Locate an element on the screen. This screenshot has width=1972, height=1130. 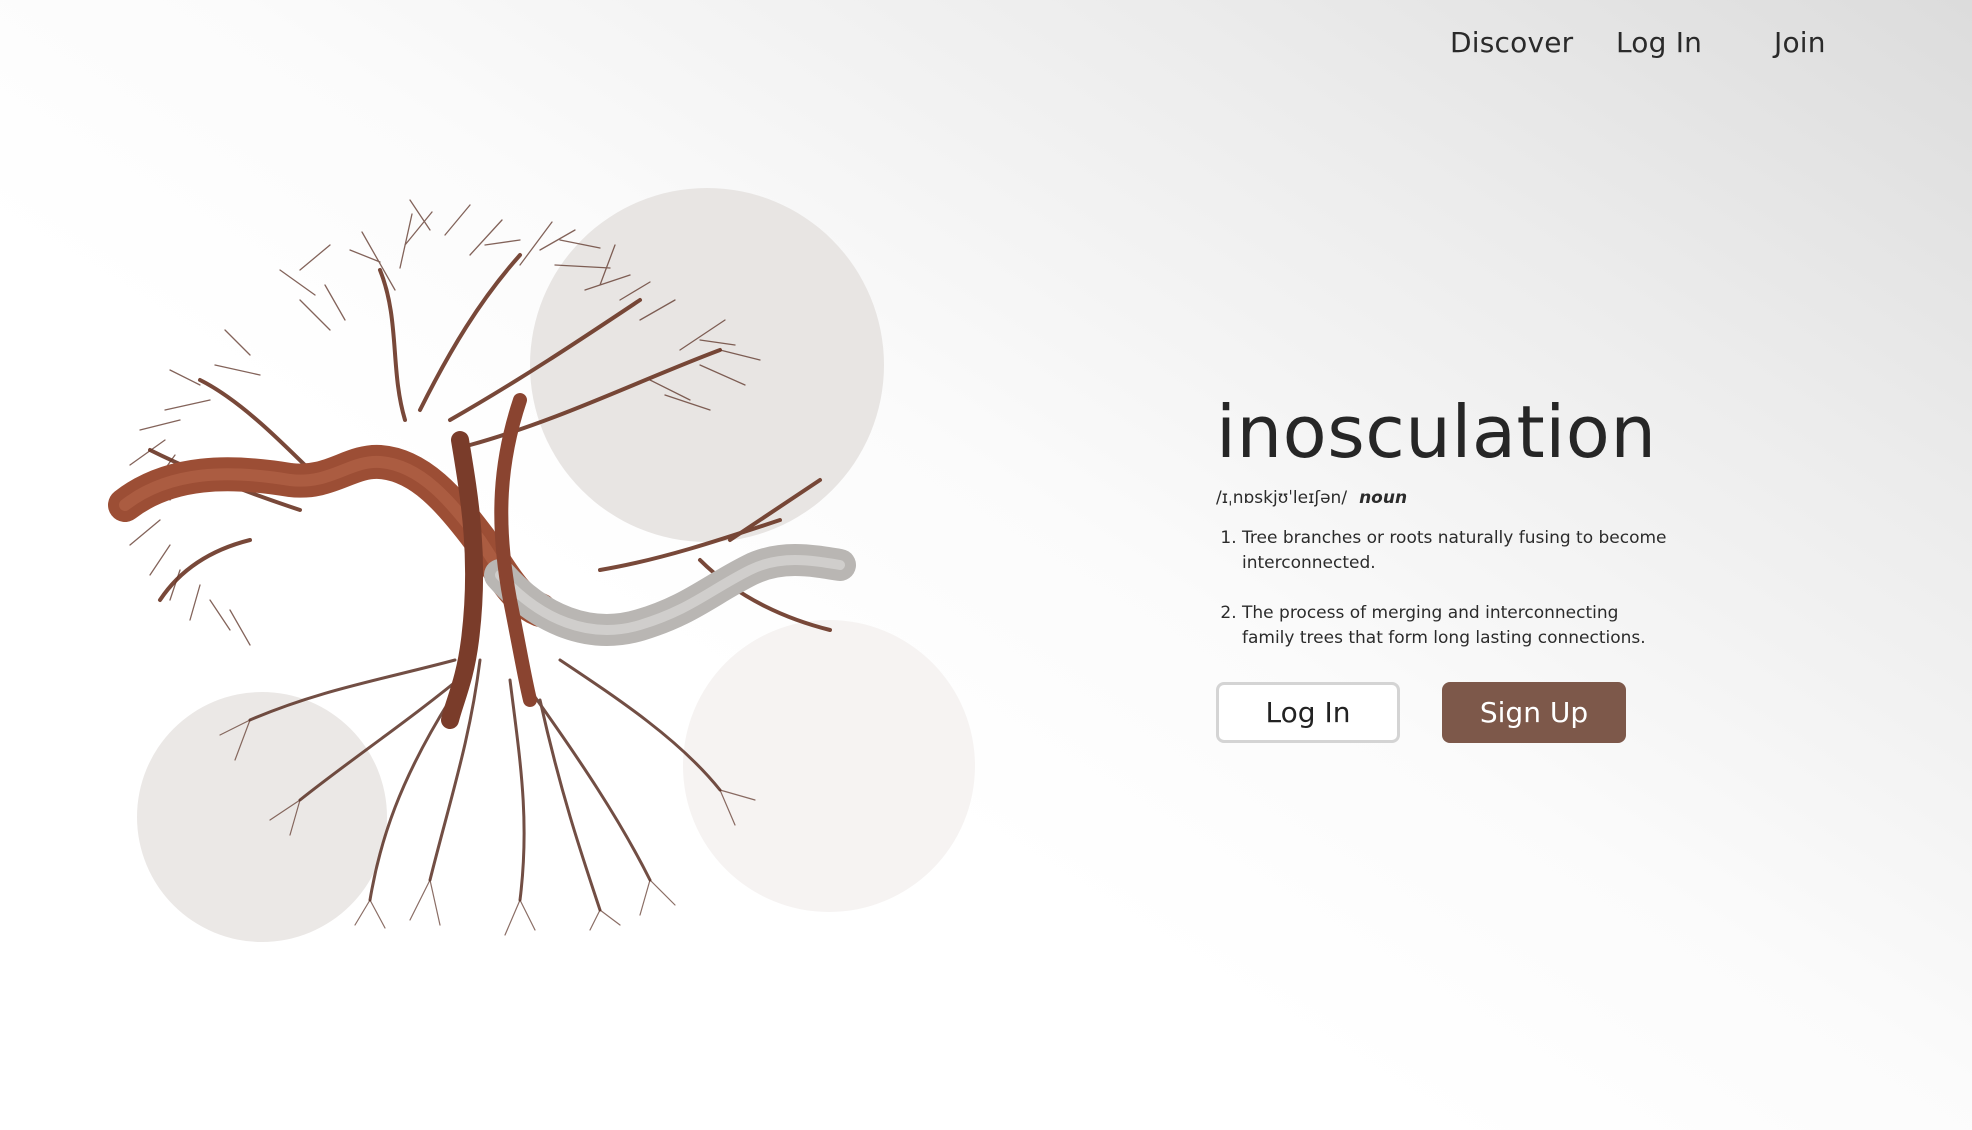
top-navigation: Discover Log In Join is located at coordinates (1630, 46).